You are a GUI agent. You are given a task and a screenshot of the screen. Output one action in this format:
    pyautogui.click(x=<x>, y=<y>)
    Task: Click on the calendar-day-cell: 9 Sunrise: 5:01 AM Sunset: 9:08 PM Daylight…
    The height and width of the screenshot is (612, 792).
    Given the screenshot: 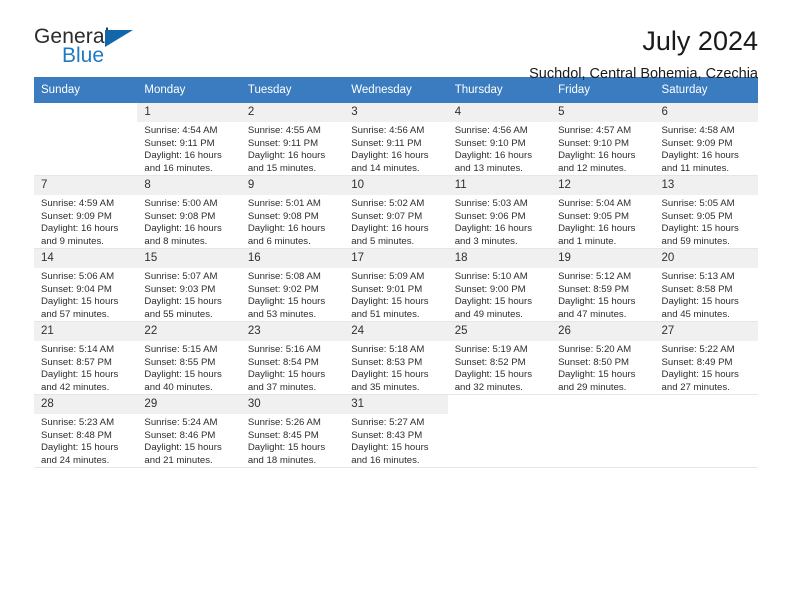 What is the action you would take?
    pyautogui.click(x=292, y=212)
    